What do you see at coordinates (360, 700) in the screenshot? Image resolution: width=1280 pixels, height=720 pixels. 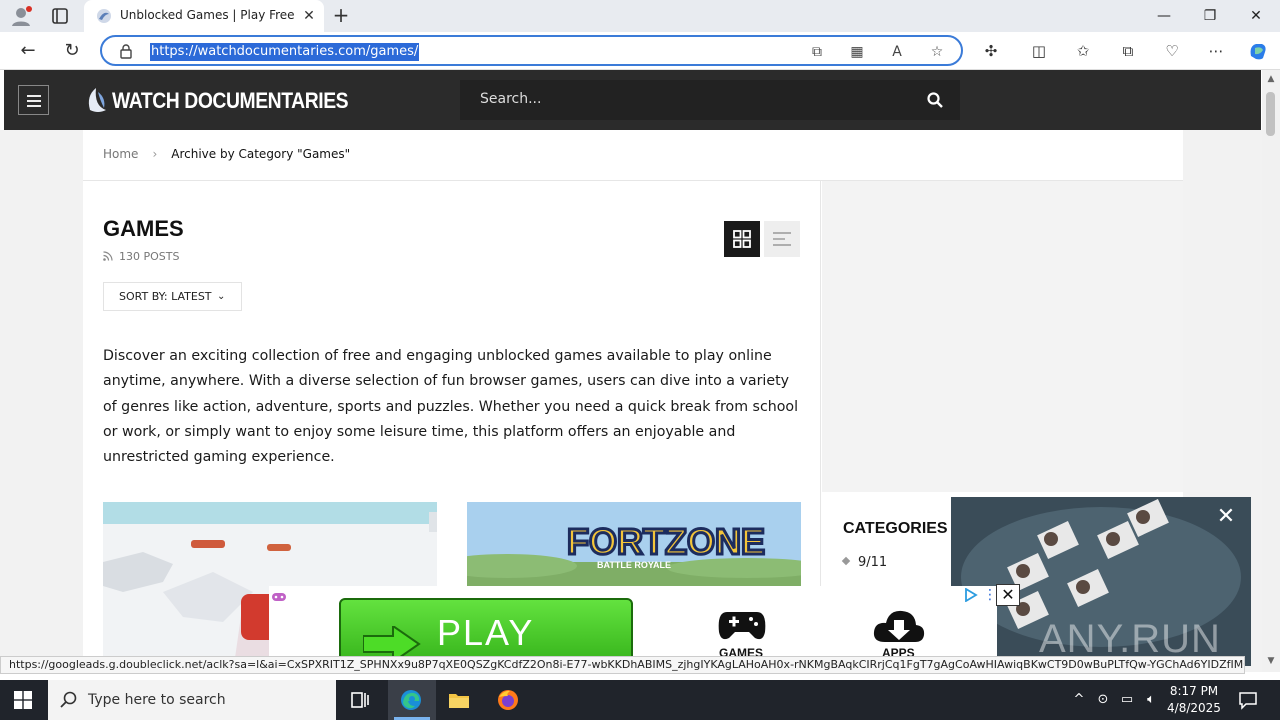 I see `task-view-icon` at bounding box center [360, 700].